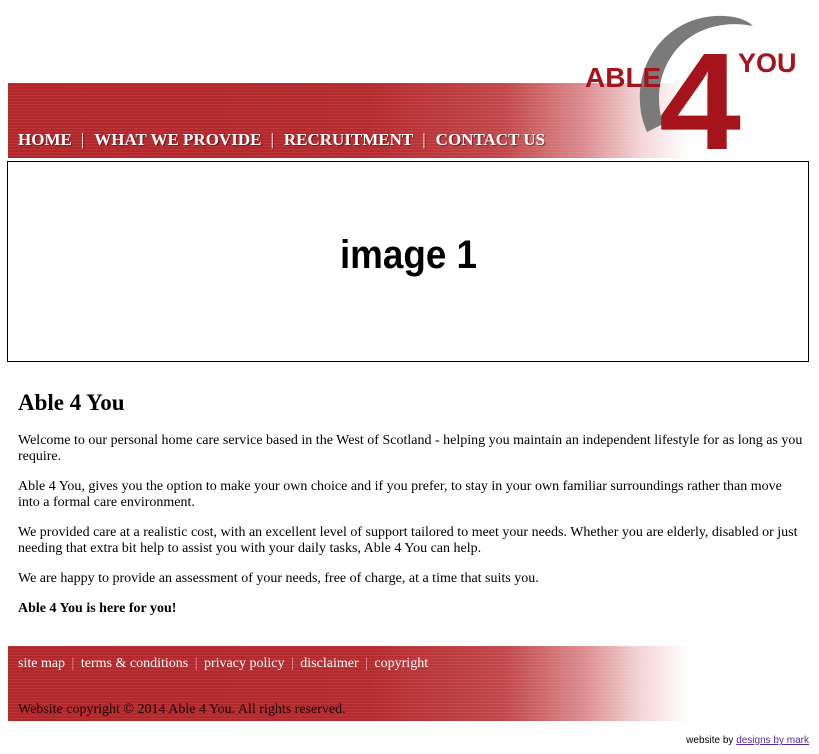  I want to click on logo-word-able: ABLE, so click(623, 77).